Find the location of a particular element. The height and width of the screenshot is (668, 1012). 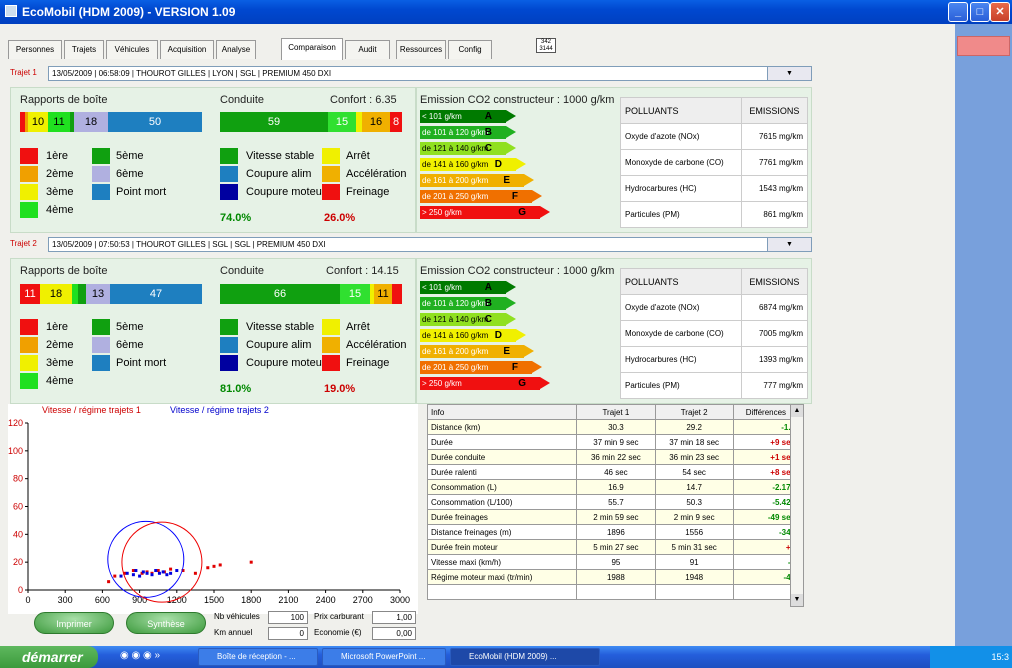

co2-class-c: de 121 à 140 g/km C is located at coordinates (468, 319).